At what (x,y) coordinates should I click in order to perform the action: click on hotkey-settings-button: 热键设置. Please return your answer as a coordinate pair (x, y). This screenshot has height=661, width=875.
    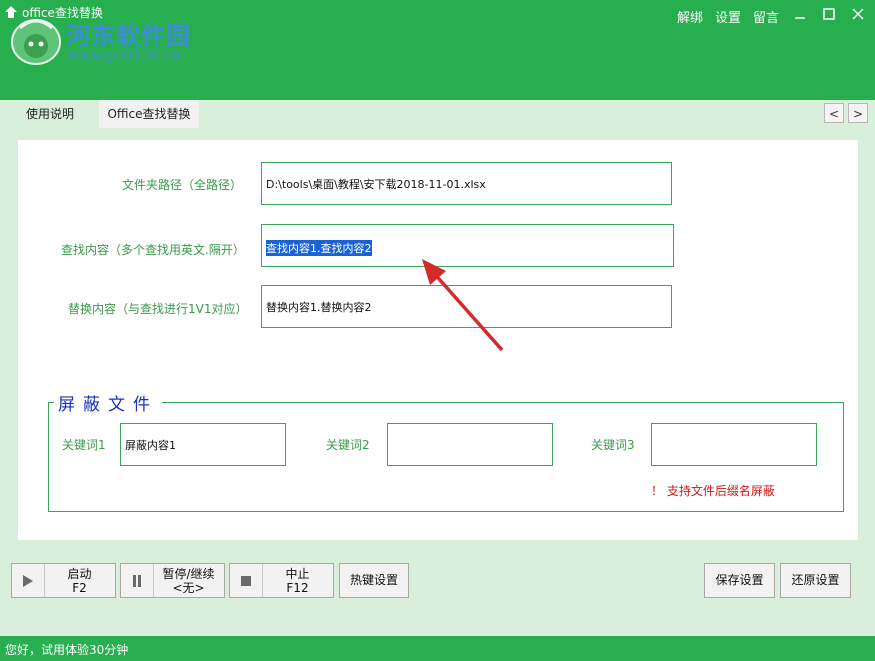
    Looking at the image, I should click on (374, 580).